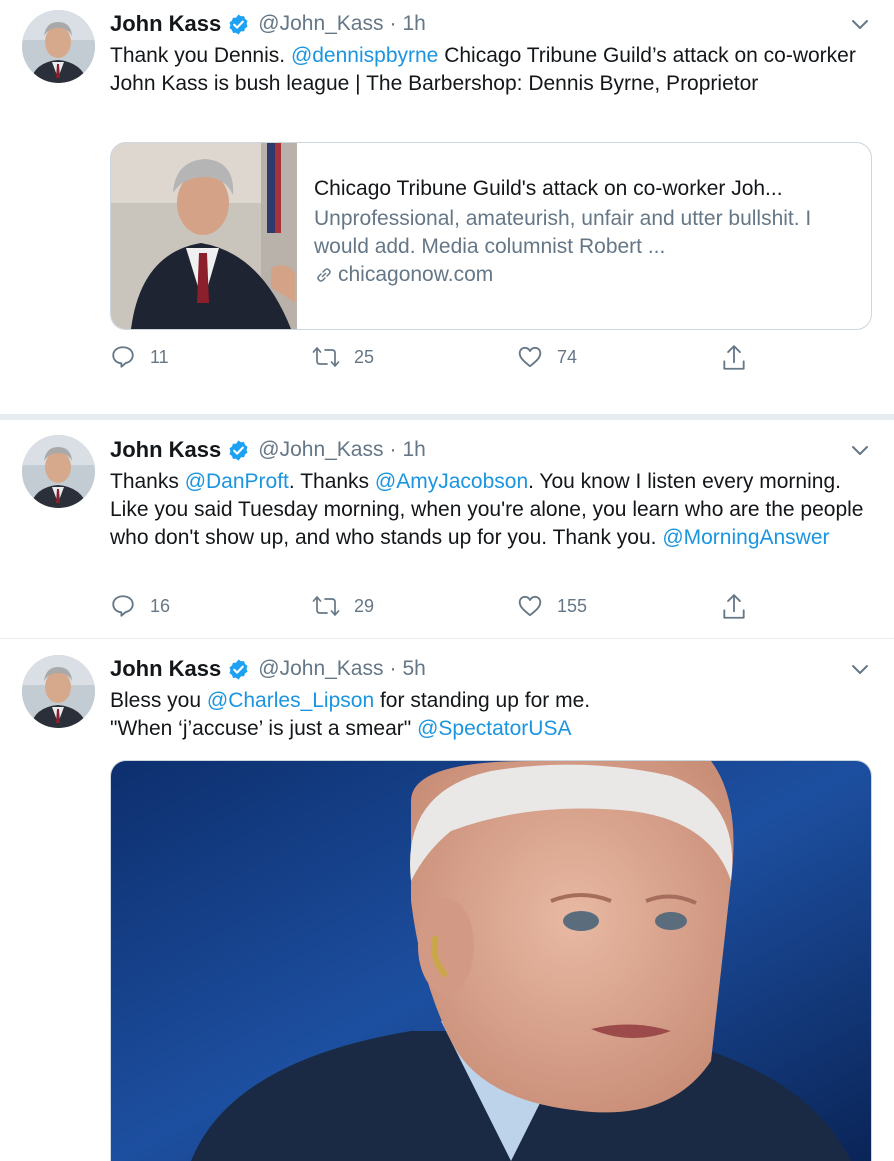 The image size is (894, 1161). What do you see at coordinates (482, 700) in the screenshot?
I see `tweet-text-segment: for standing up for me.` at bounding box center [482, 700].